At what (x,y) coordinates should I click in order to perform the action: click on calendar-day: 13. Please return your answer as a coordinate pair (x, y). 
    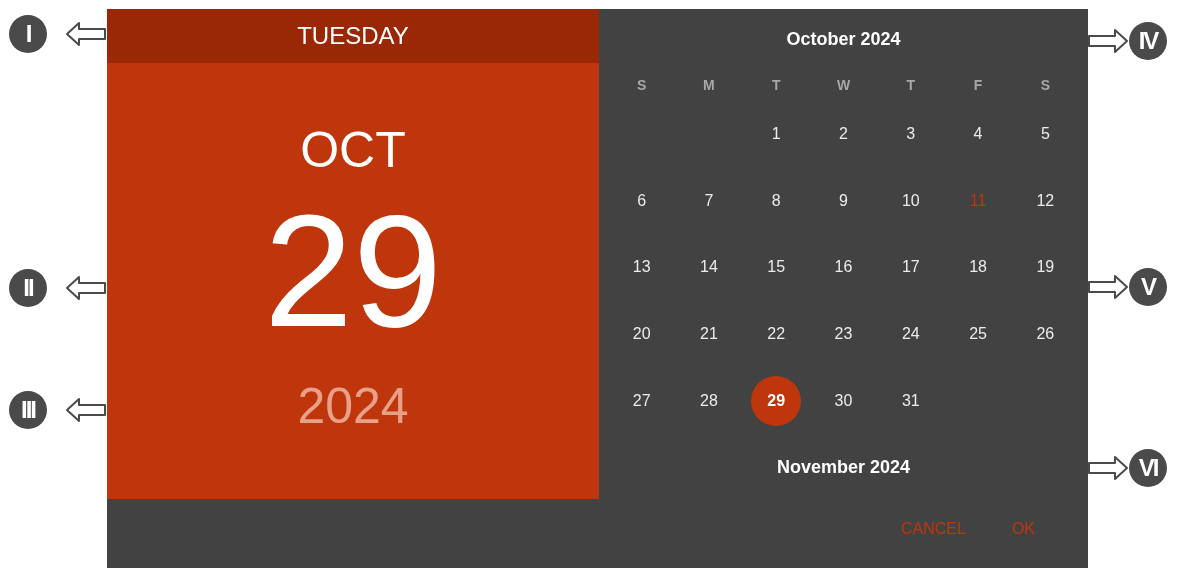
    Looking at the image, I should click on (641, 267).